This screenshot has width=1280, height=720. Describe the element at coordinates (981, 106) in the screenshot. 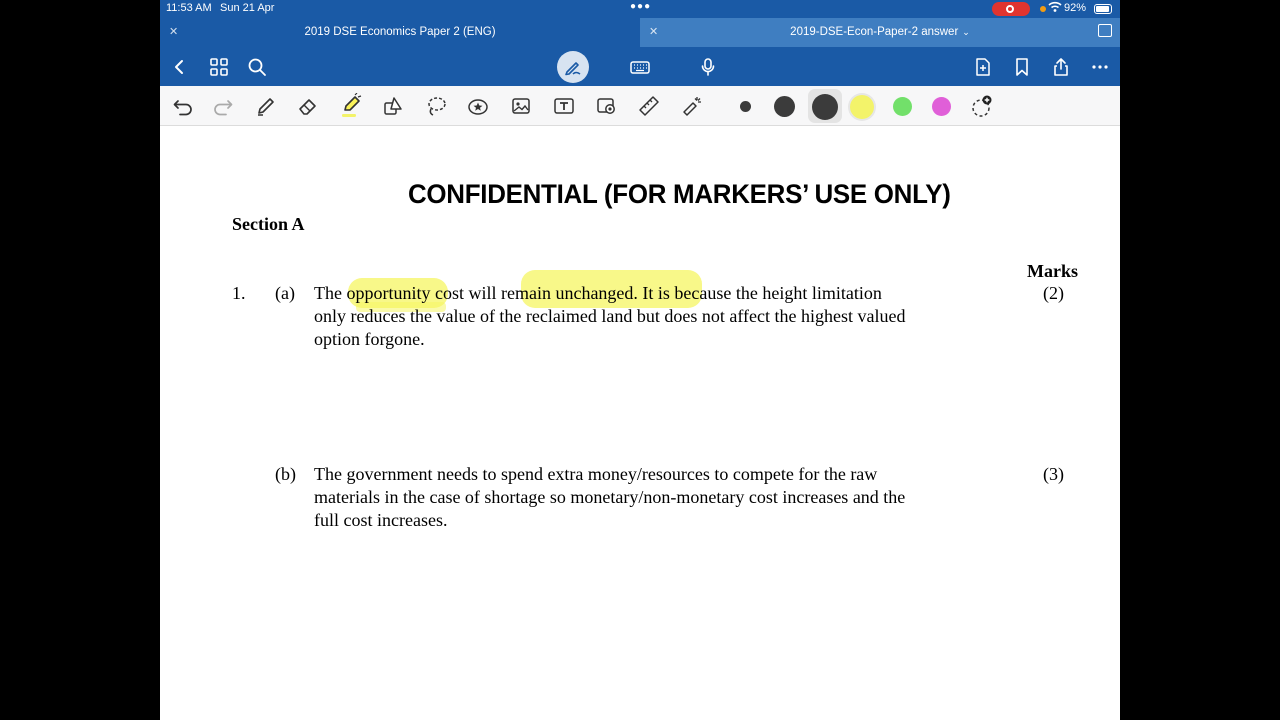

I see `add-color-icon` at that location.